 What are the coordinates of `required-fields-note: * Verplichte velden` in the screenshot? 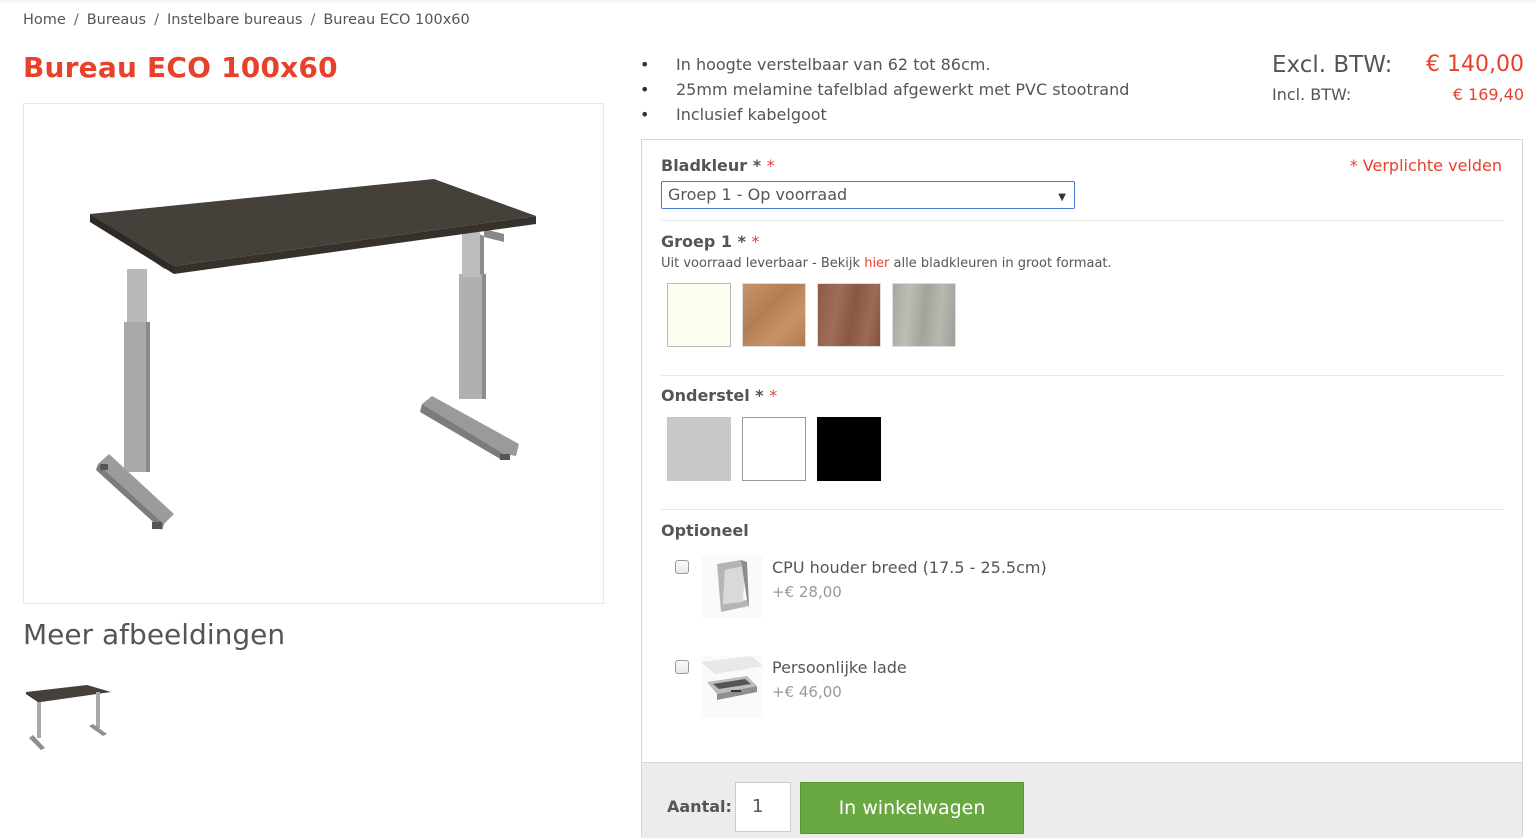 It's located at (1425, 165).